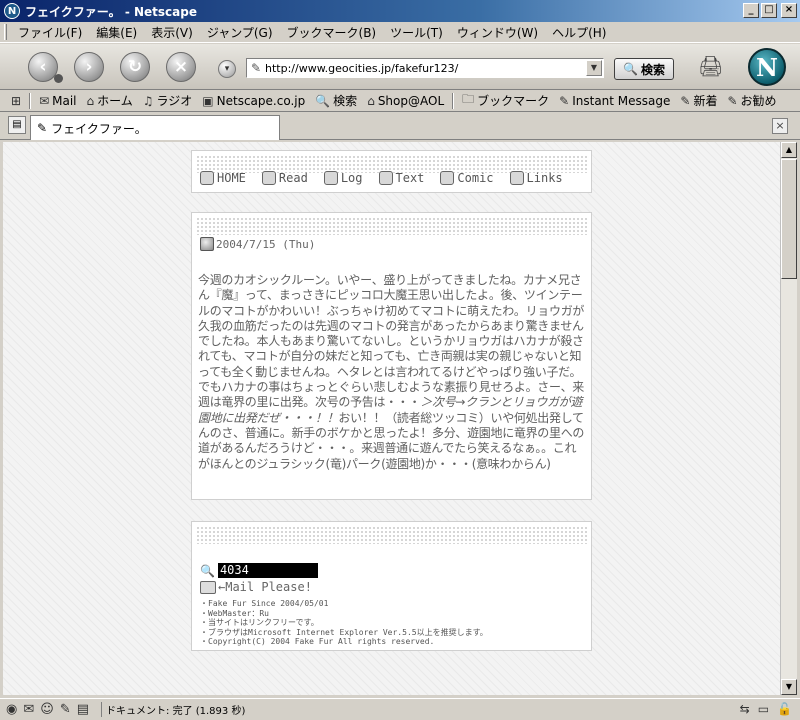 The image size is (800, 720). I want to click on popup-icon: ▭, so click(763, 709).